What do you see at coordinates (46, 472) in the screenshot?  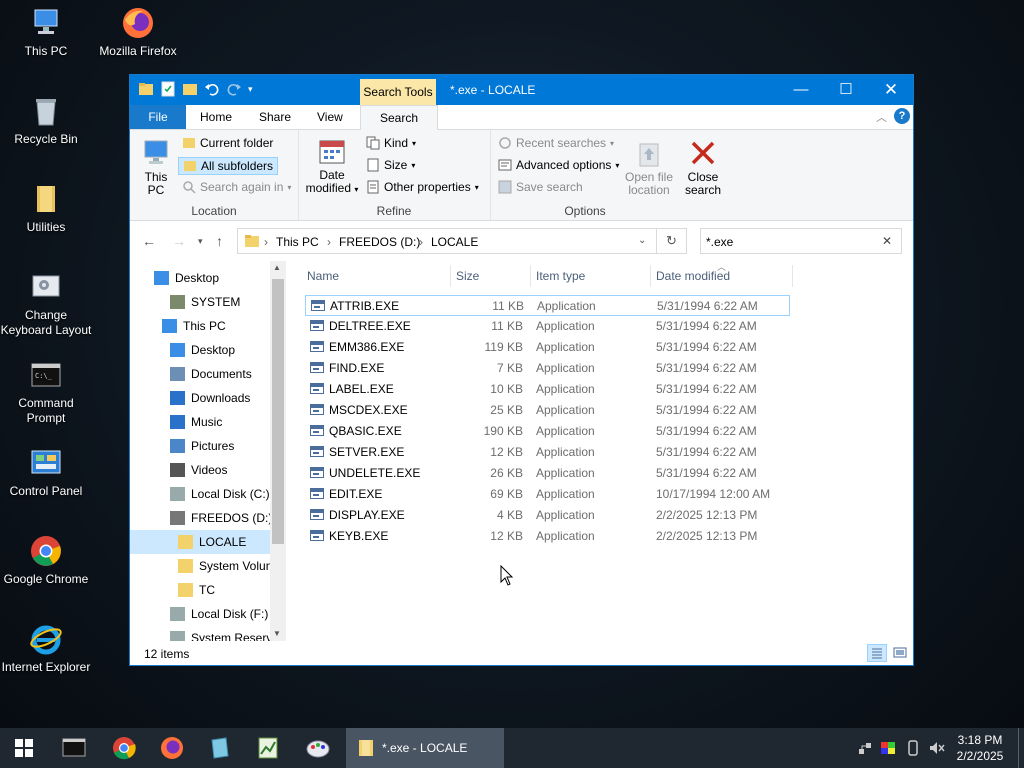 I see `desktop-icon-control-panel: Control Panel` at bounding box center [46, 472].